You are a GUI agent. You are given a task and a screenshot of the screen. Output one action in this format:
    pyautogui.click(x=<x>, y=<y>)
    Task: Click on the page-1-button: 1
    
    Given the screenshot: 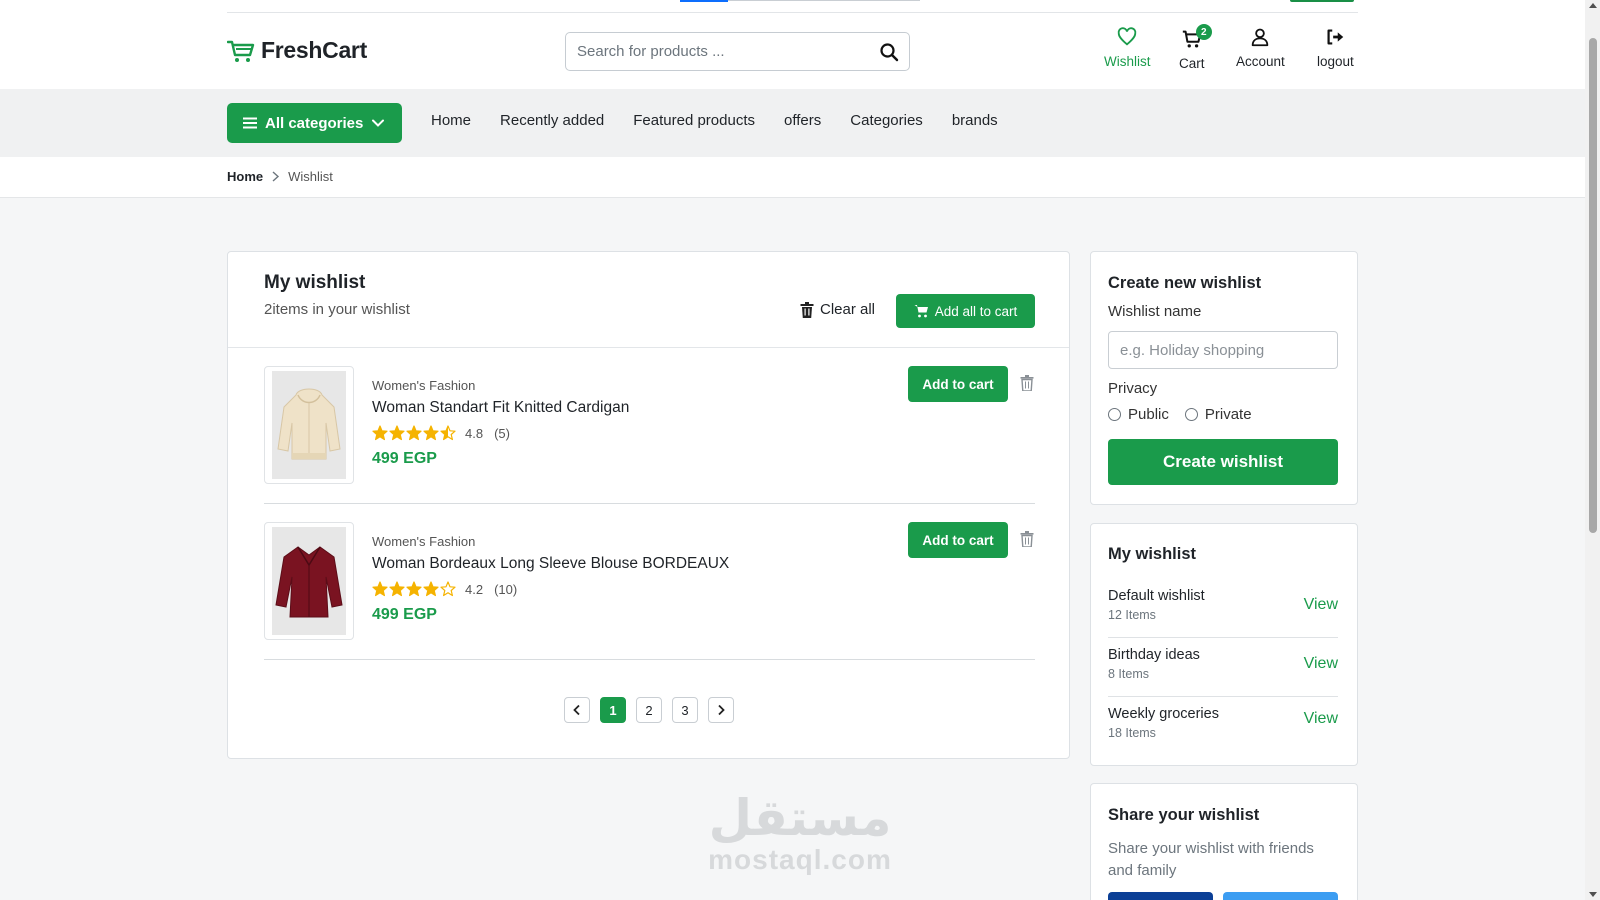 What is the action you would take?
    pyautogui.click(x=613, y=710)
    